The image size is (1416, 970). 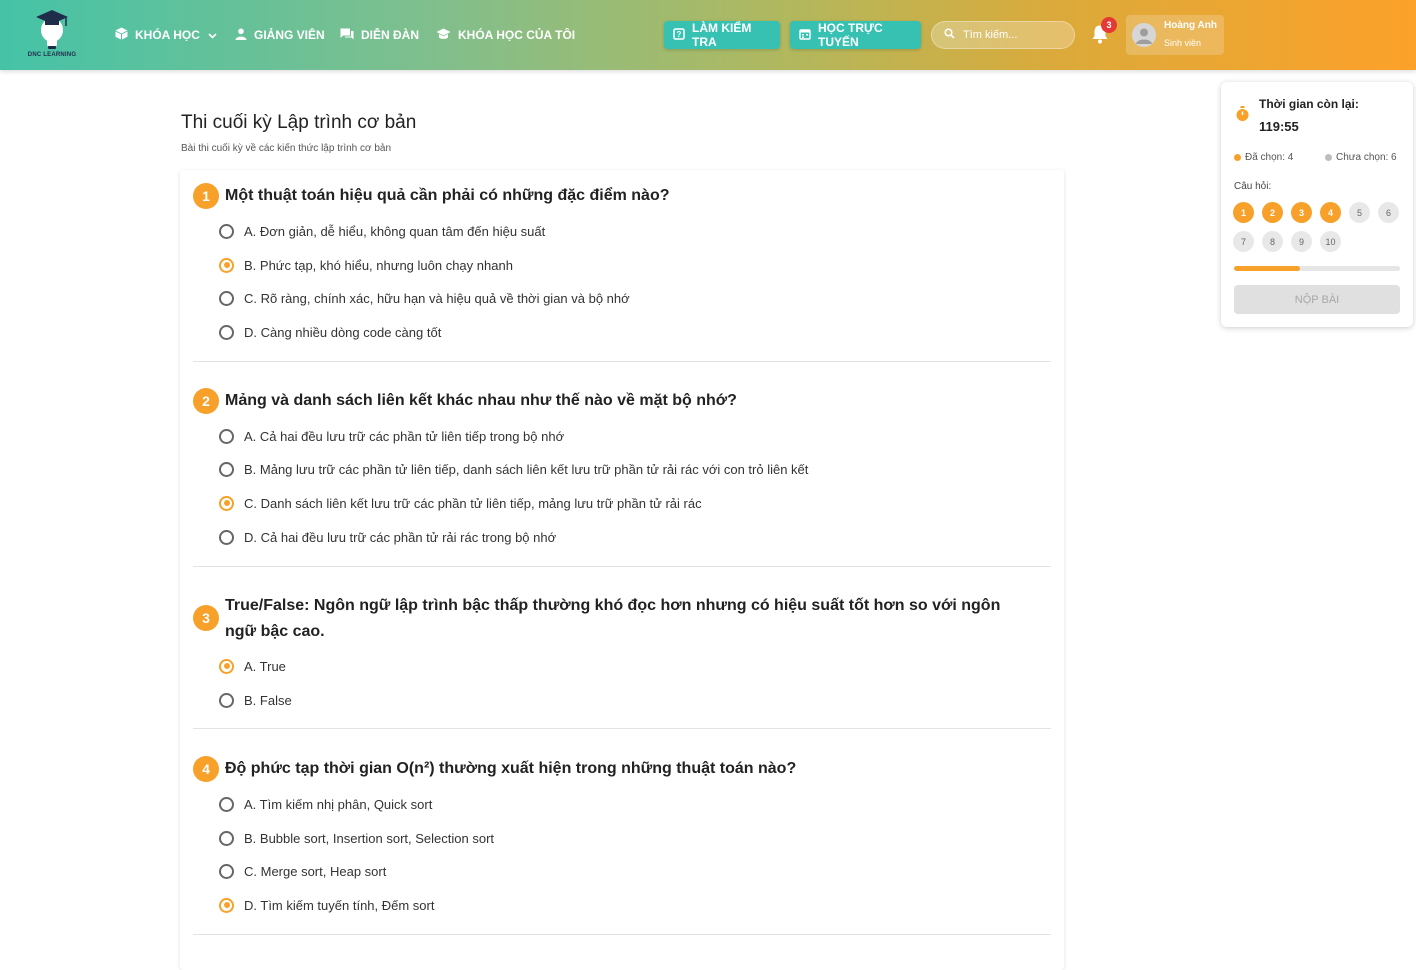 I want to click on option-label: D. Tìm kiếm tuyến tính, Đếm sort, so click(x=339, y=905).